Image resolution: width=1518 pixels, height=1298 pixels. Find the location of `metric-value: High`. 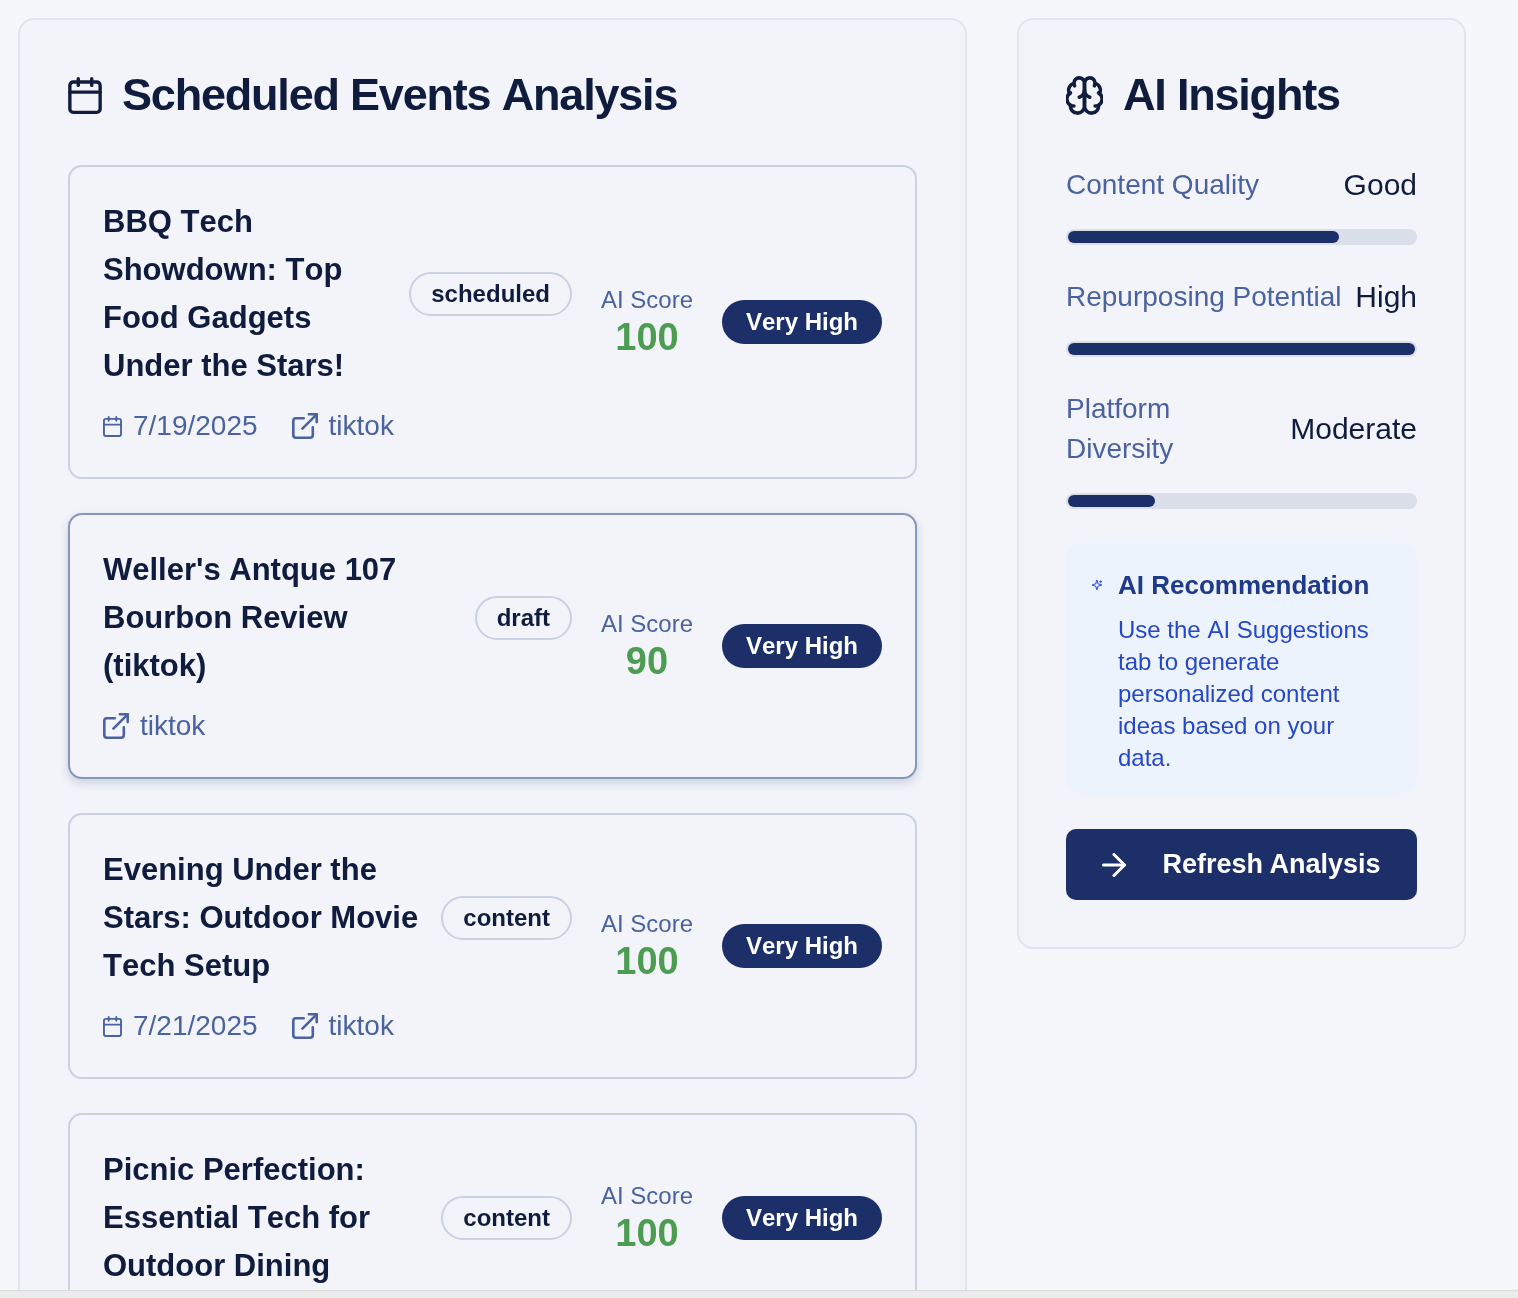

metric-value: High is located at coordinates (1386, 297).